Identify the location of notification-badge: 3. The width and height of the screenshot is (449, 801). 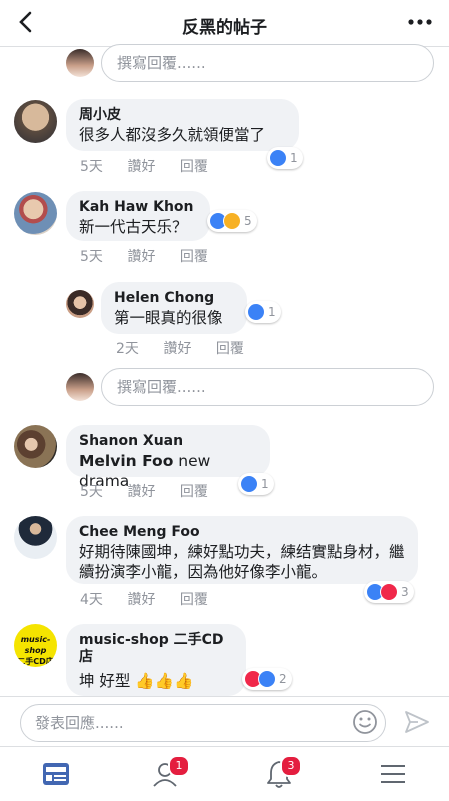
(291, 766).